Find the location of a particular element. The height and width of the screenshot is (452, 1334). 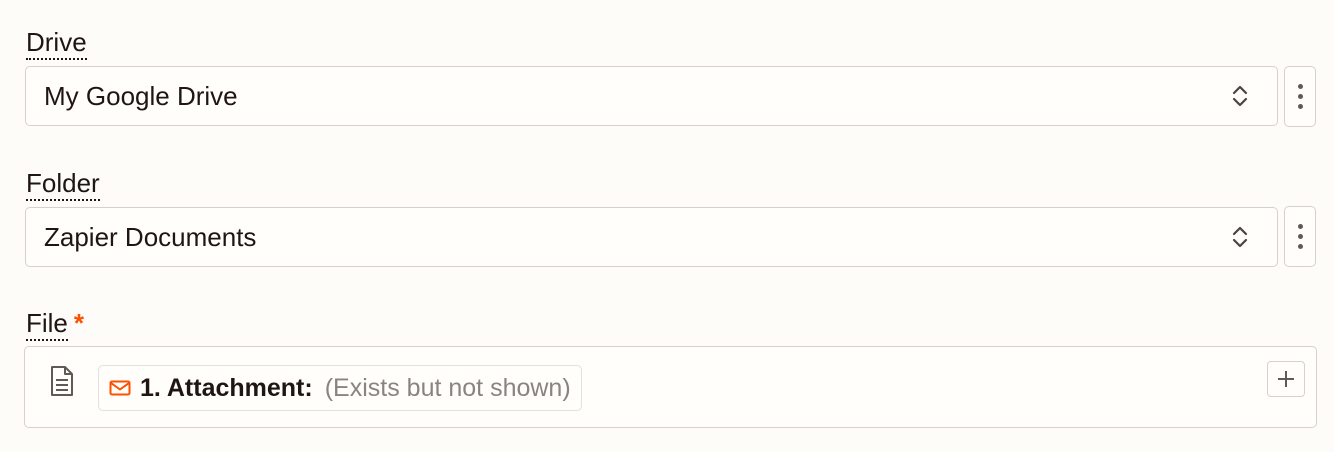

mapped-field-pill: 1. Attachment: (Exists but not shown) is located at coordinates (340, 388).